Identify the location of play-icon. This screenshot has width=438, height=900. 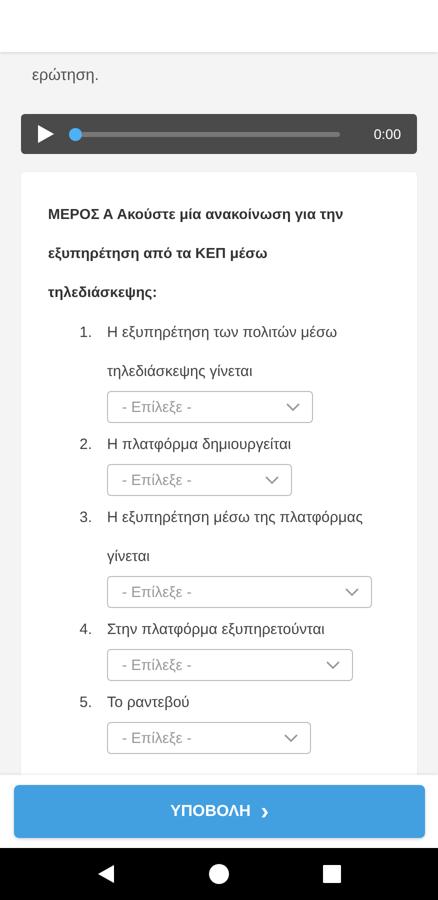
(46, 134).